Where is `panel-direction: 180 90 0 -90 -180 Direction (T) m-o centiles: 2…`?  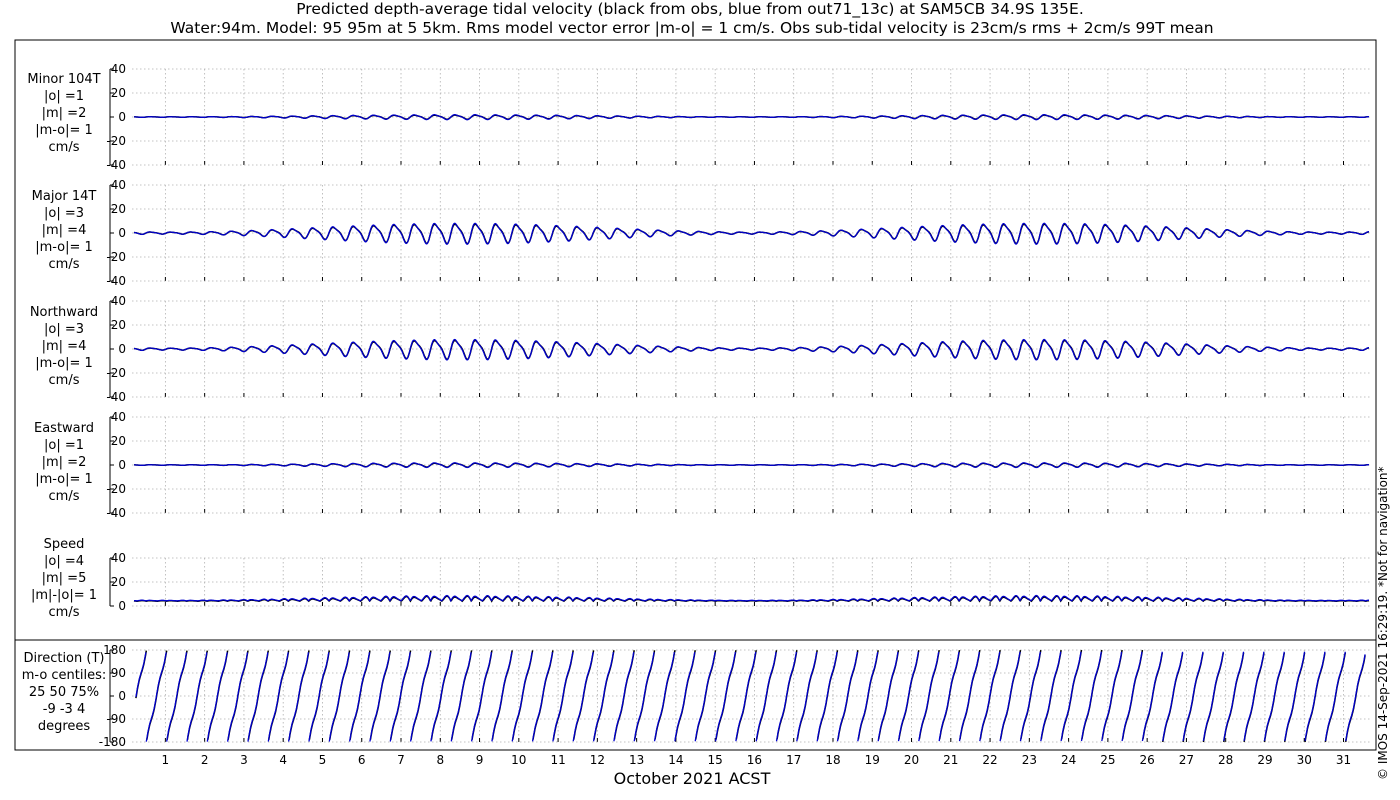 panel-direction: 180 90 0 -90 -180 Direction (T) m-o centiles: 2… is located at coordinates (696, 705).